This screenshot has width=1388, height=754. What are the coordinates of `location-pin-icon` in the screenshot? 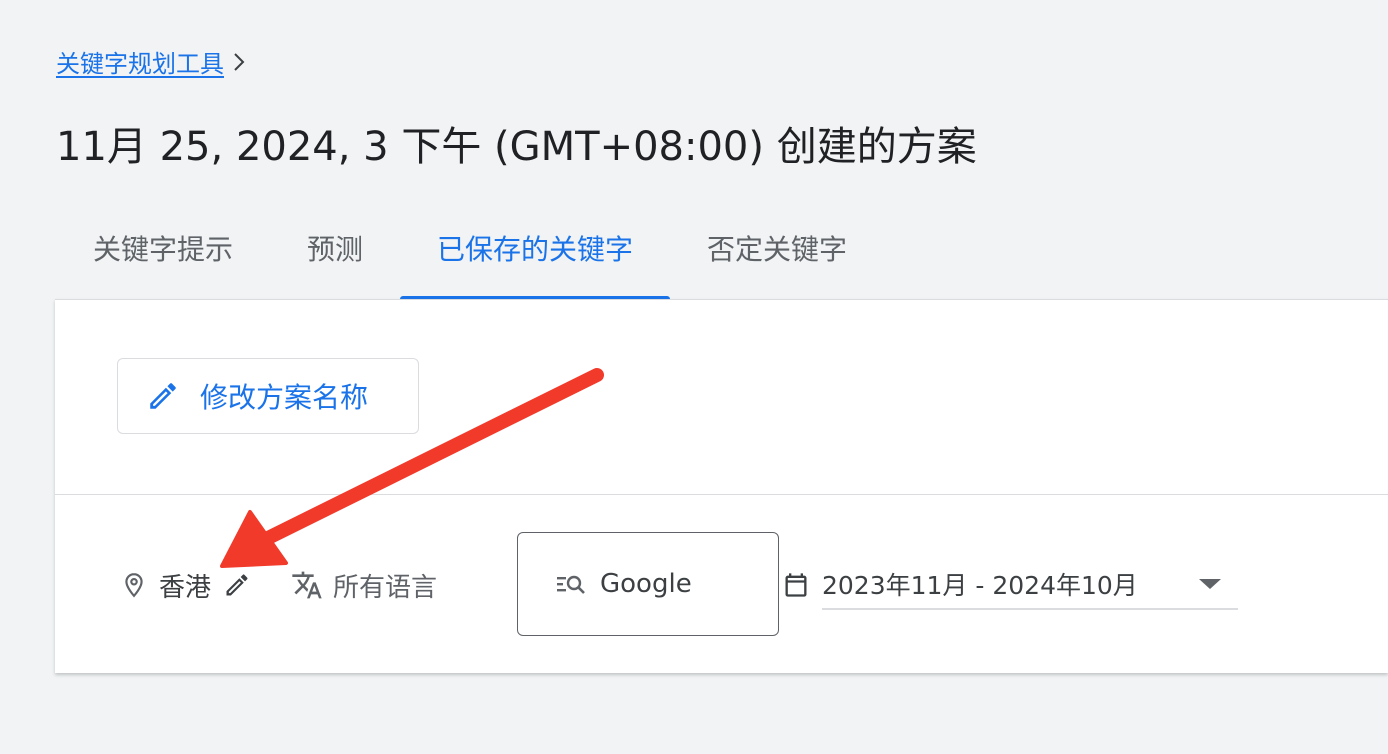 It's located at (134, 585).